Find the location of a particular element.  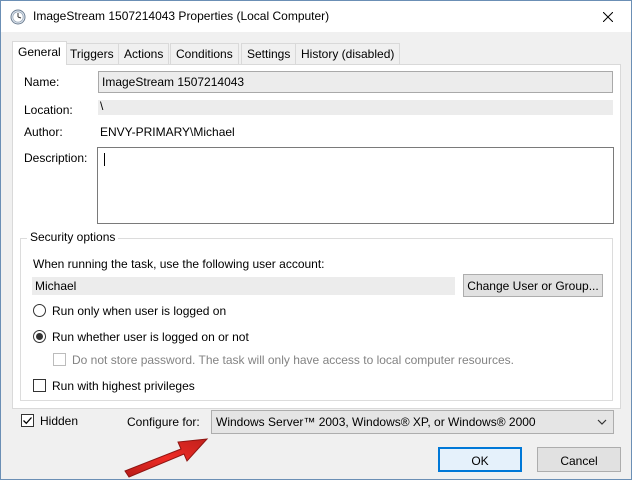

tab-general: General is located at coordinates (39, 53).